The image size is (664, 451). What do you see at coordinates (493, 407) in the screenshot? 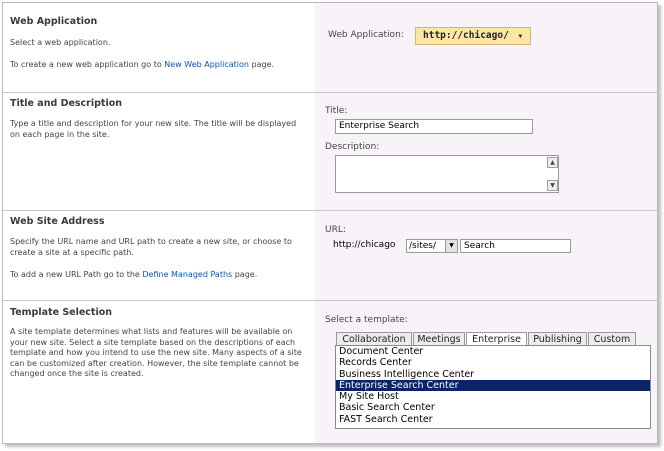
I see `template-basic-search-center: Basic Search Center` at bounding box center [493, 407].